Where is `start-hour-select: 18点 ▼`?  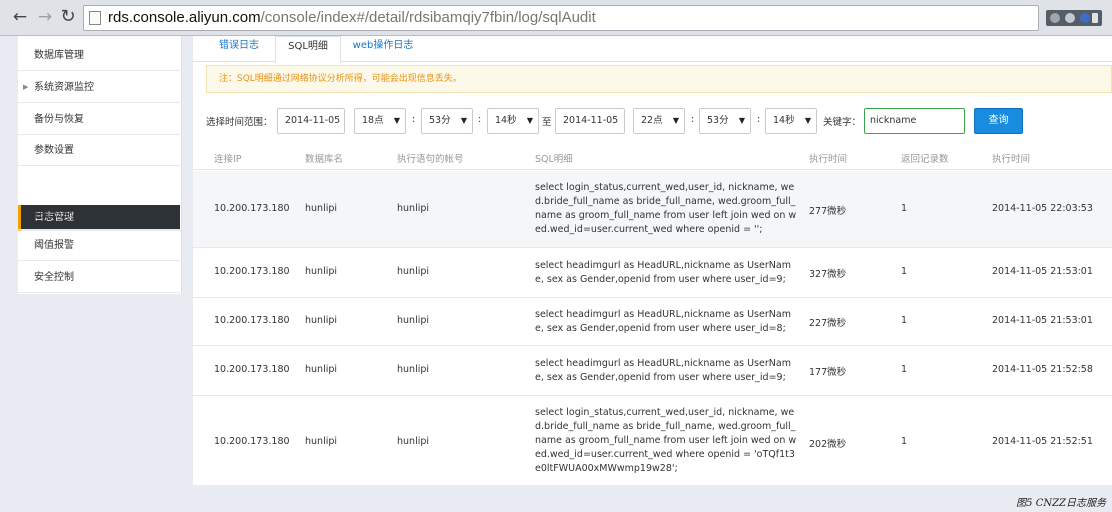
start-hour-select: 18点 ▼ is located at coordinates (380, 121).